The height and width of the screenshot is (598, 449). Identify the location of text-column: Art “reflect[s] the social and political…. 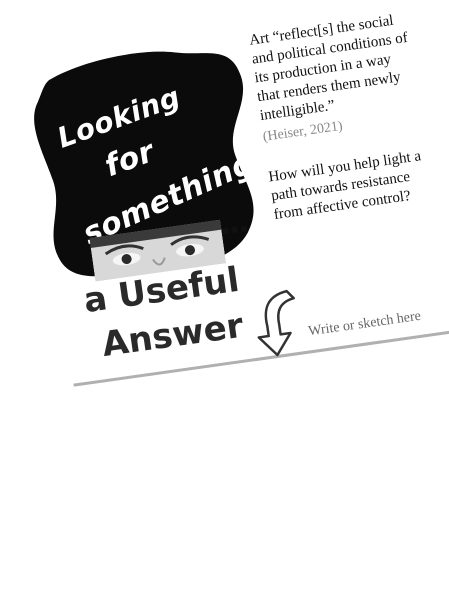
(341, 117).